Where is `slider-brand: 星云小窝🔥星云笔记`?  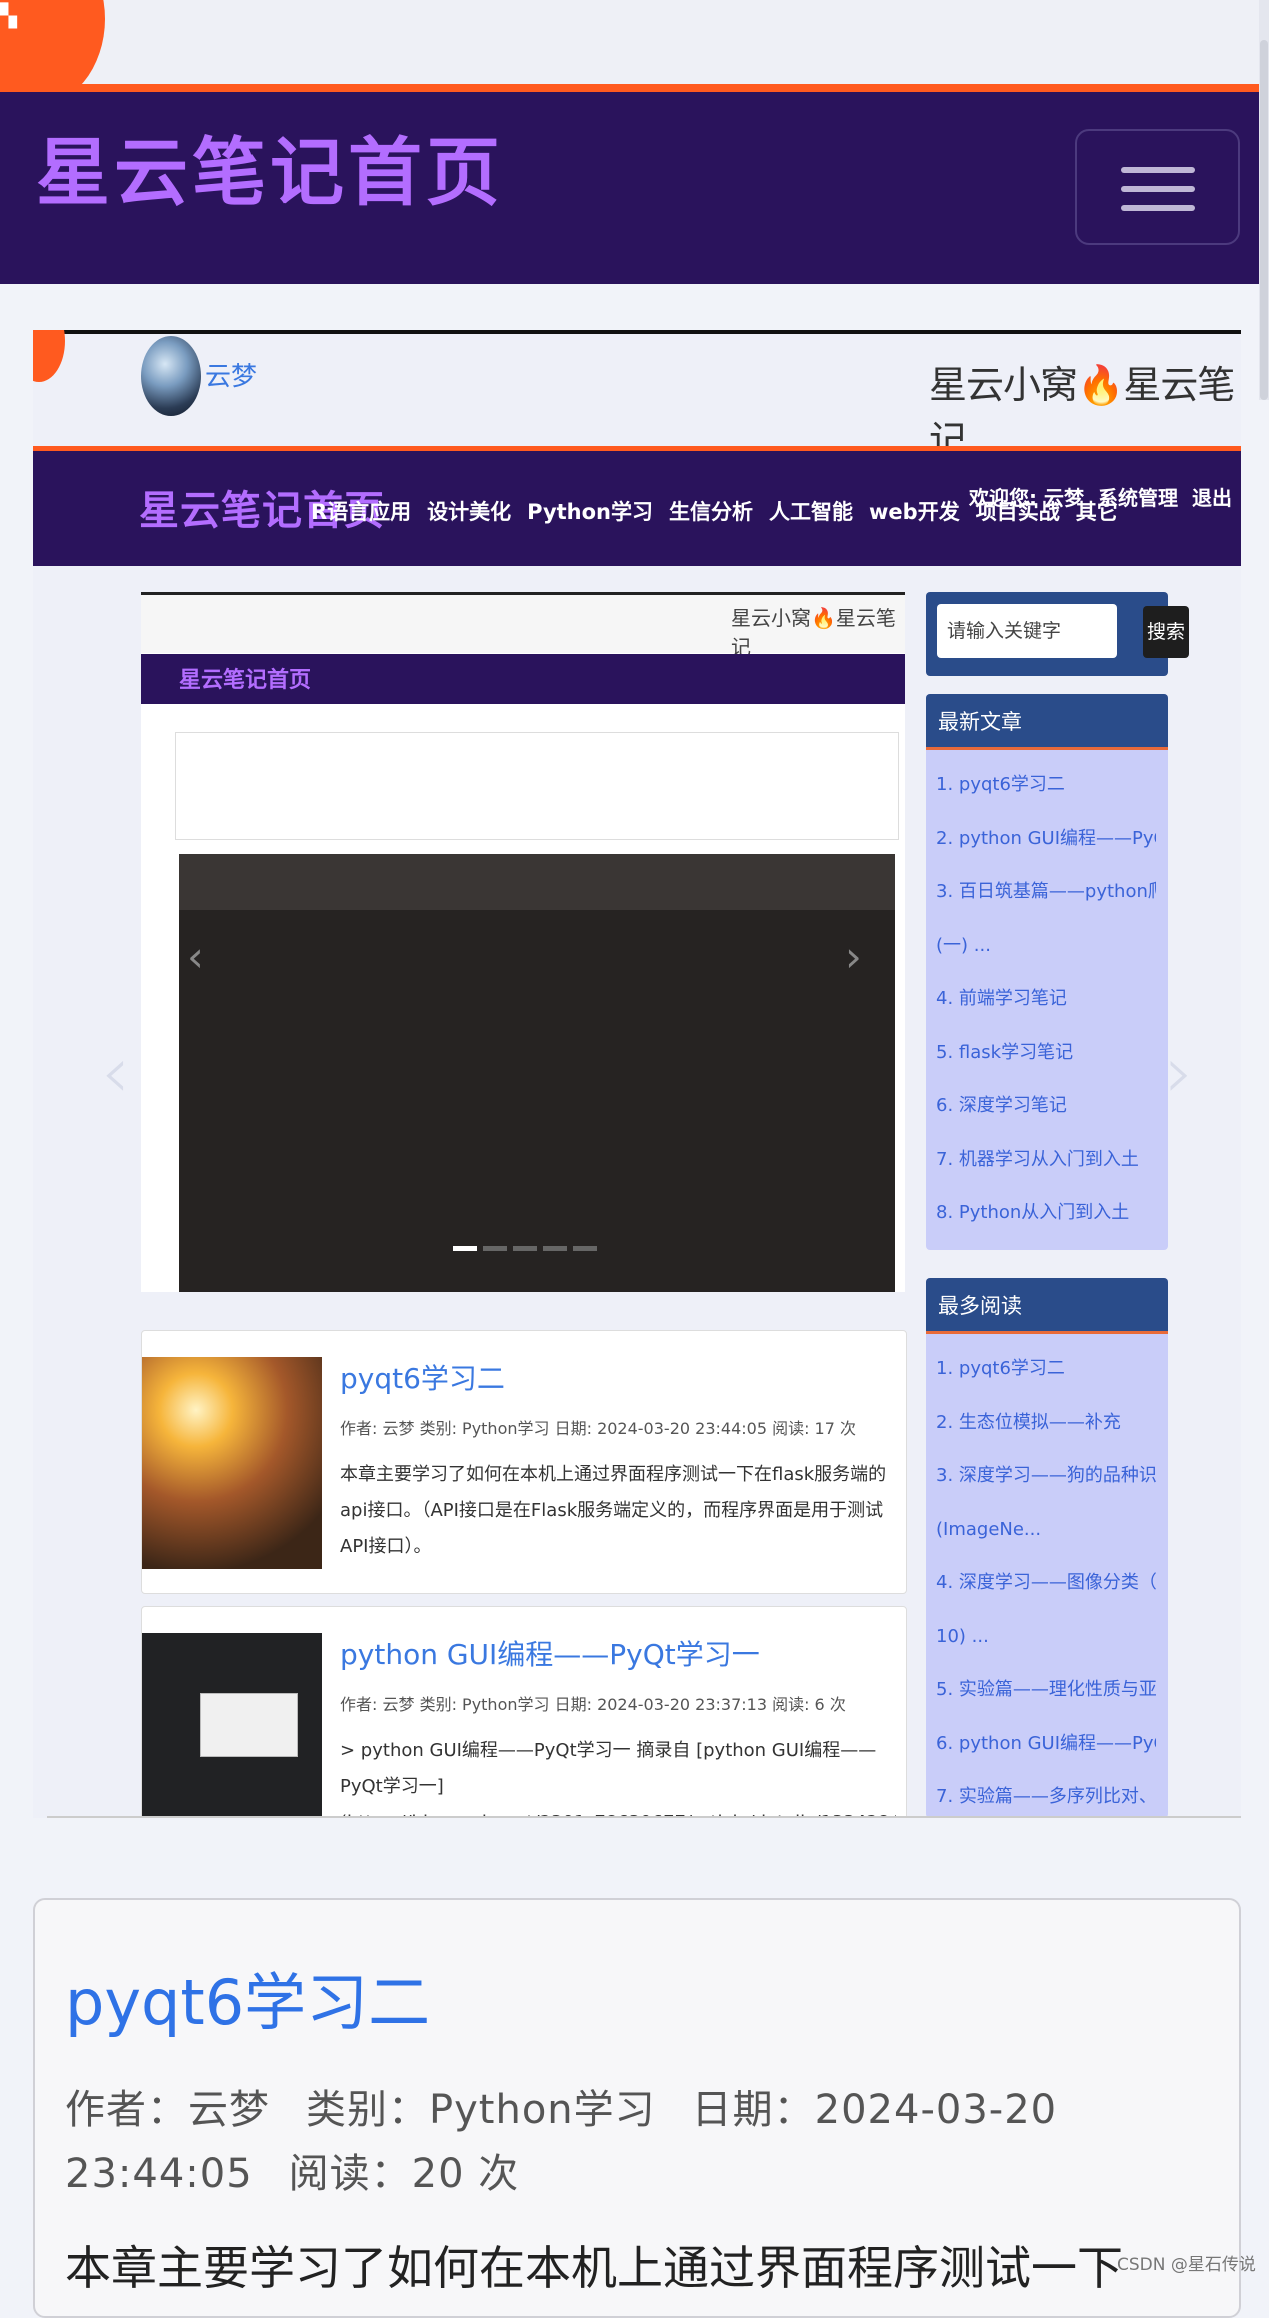
slider-brand: 星云小窝🔥星云笔记 is located at coordinates (813, 632).